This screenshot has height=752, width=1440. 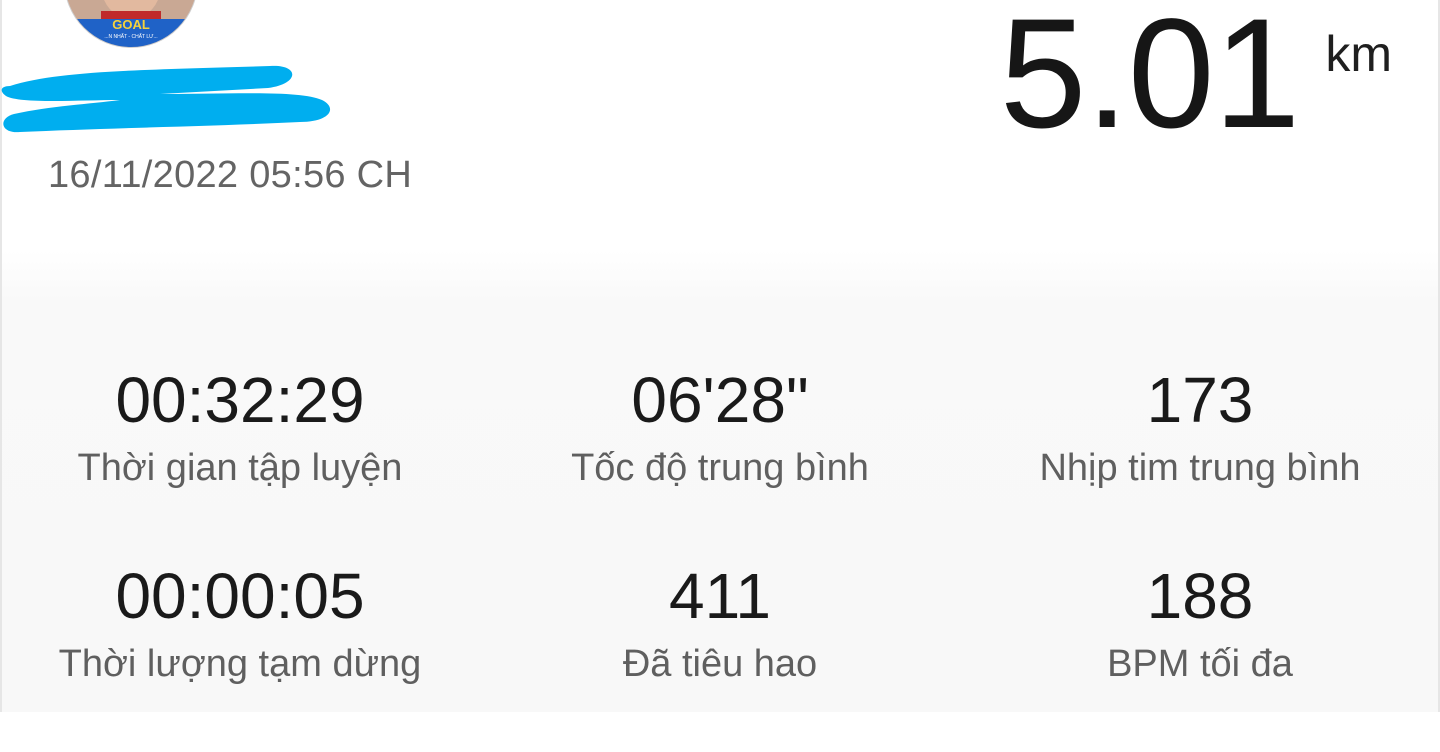 I want to click on stat-label: Thời lượng tạm dừng, so click(x=240, y=664).